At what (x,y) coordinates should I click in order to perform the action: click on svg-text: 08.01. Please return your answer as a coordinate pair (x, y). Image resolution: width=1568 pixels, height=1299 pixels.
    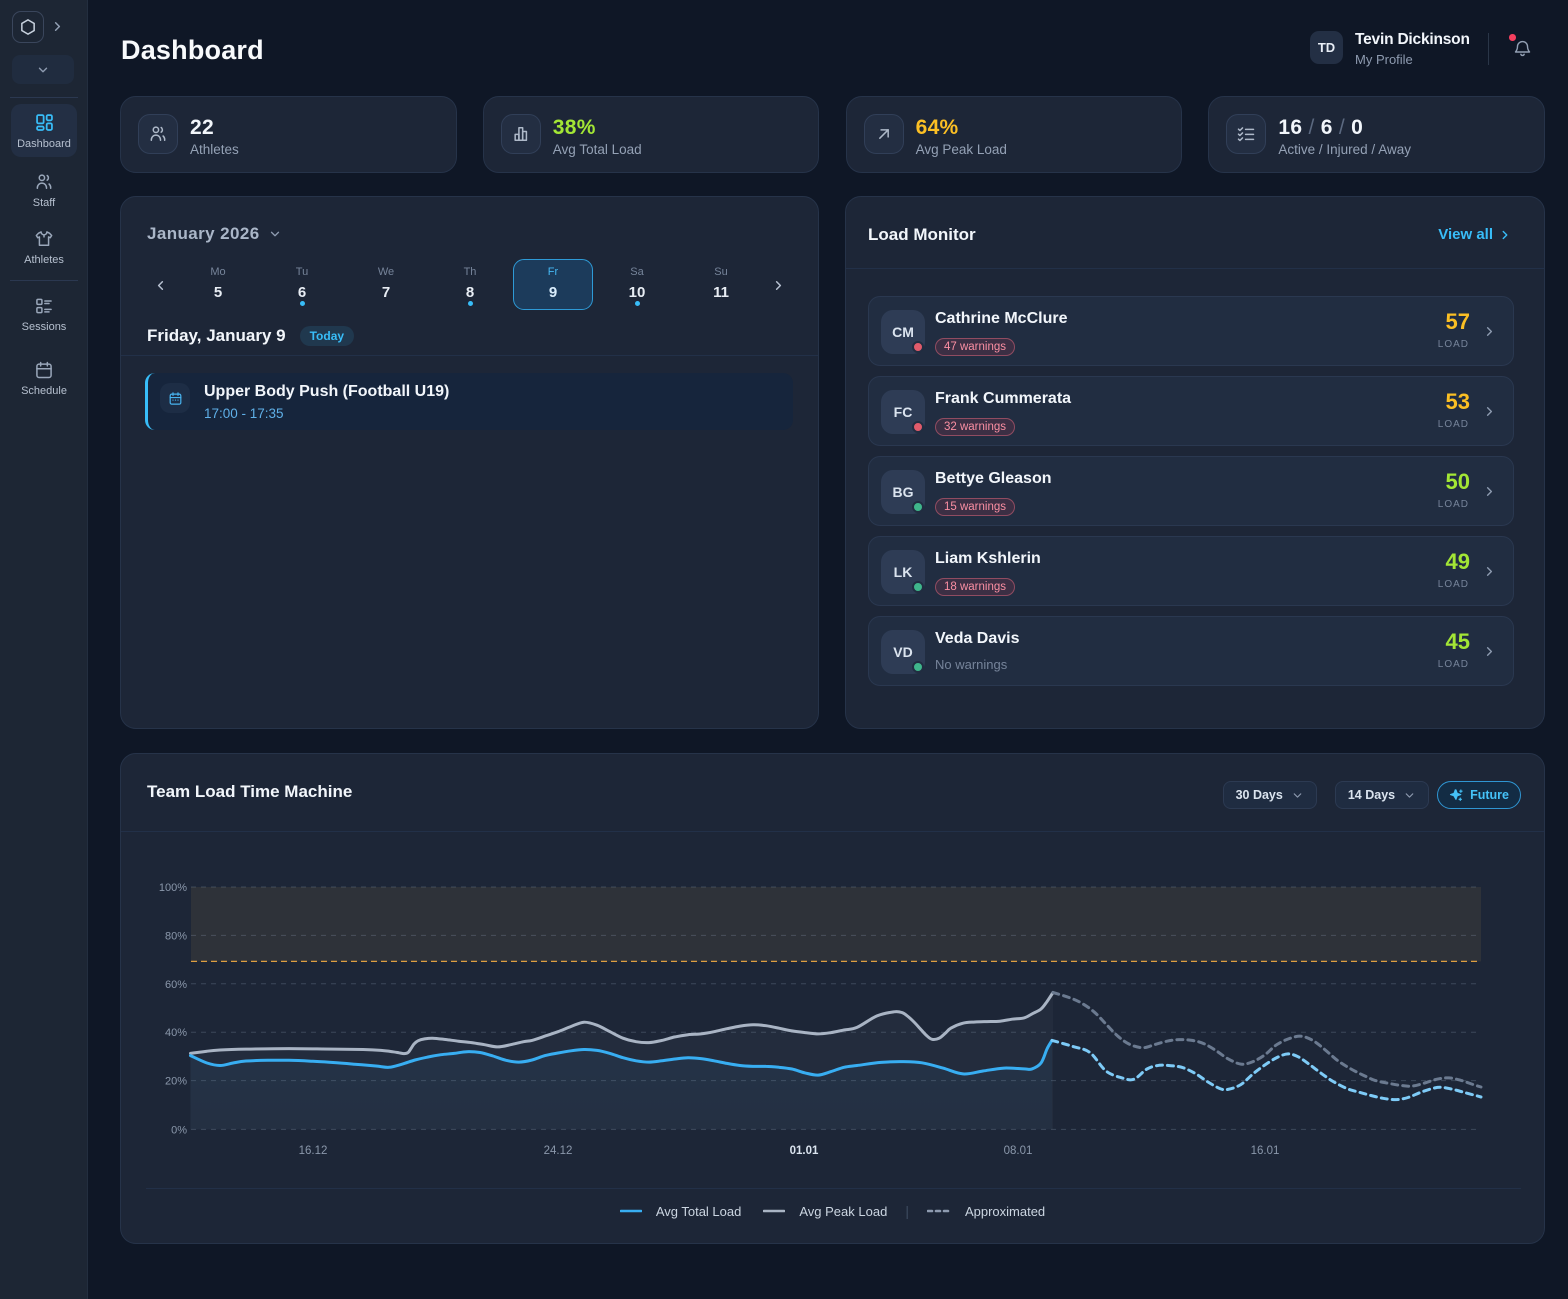
    Looking at the image, I should click on (1018, 1151).